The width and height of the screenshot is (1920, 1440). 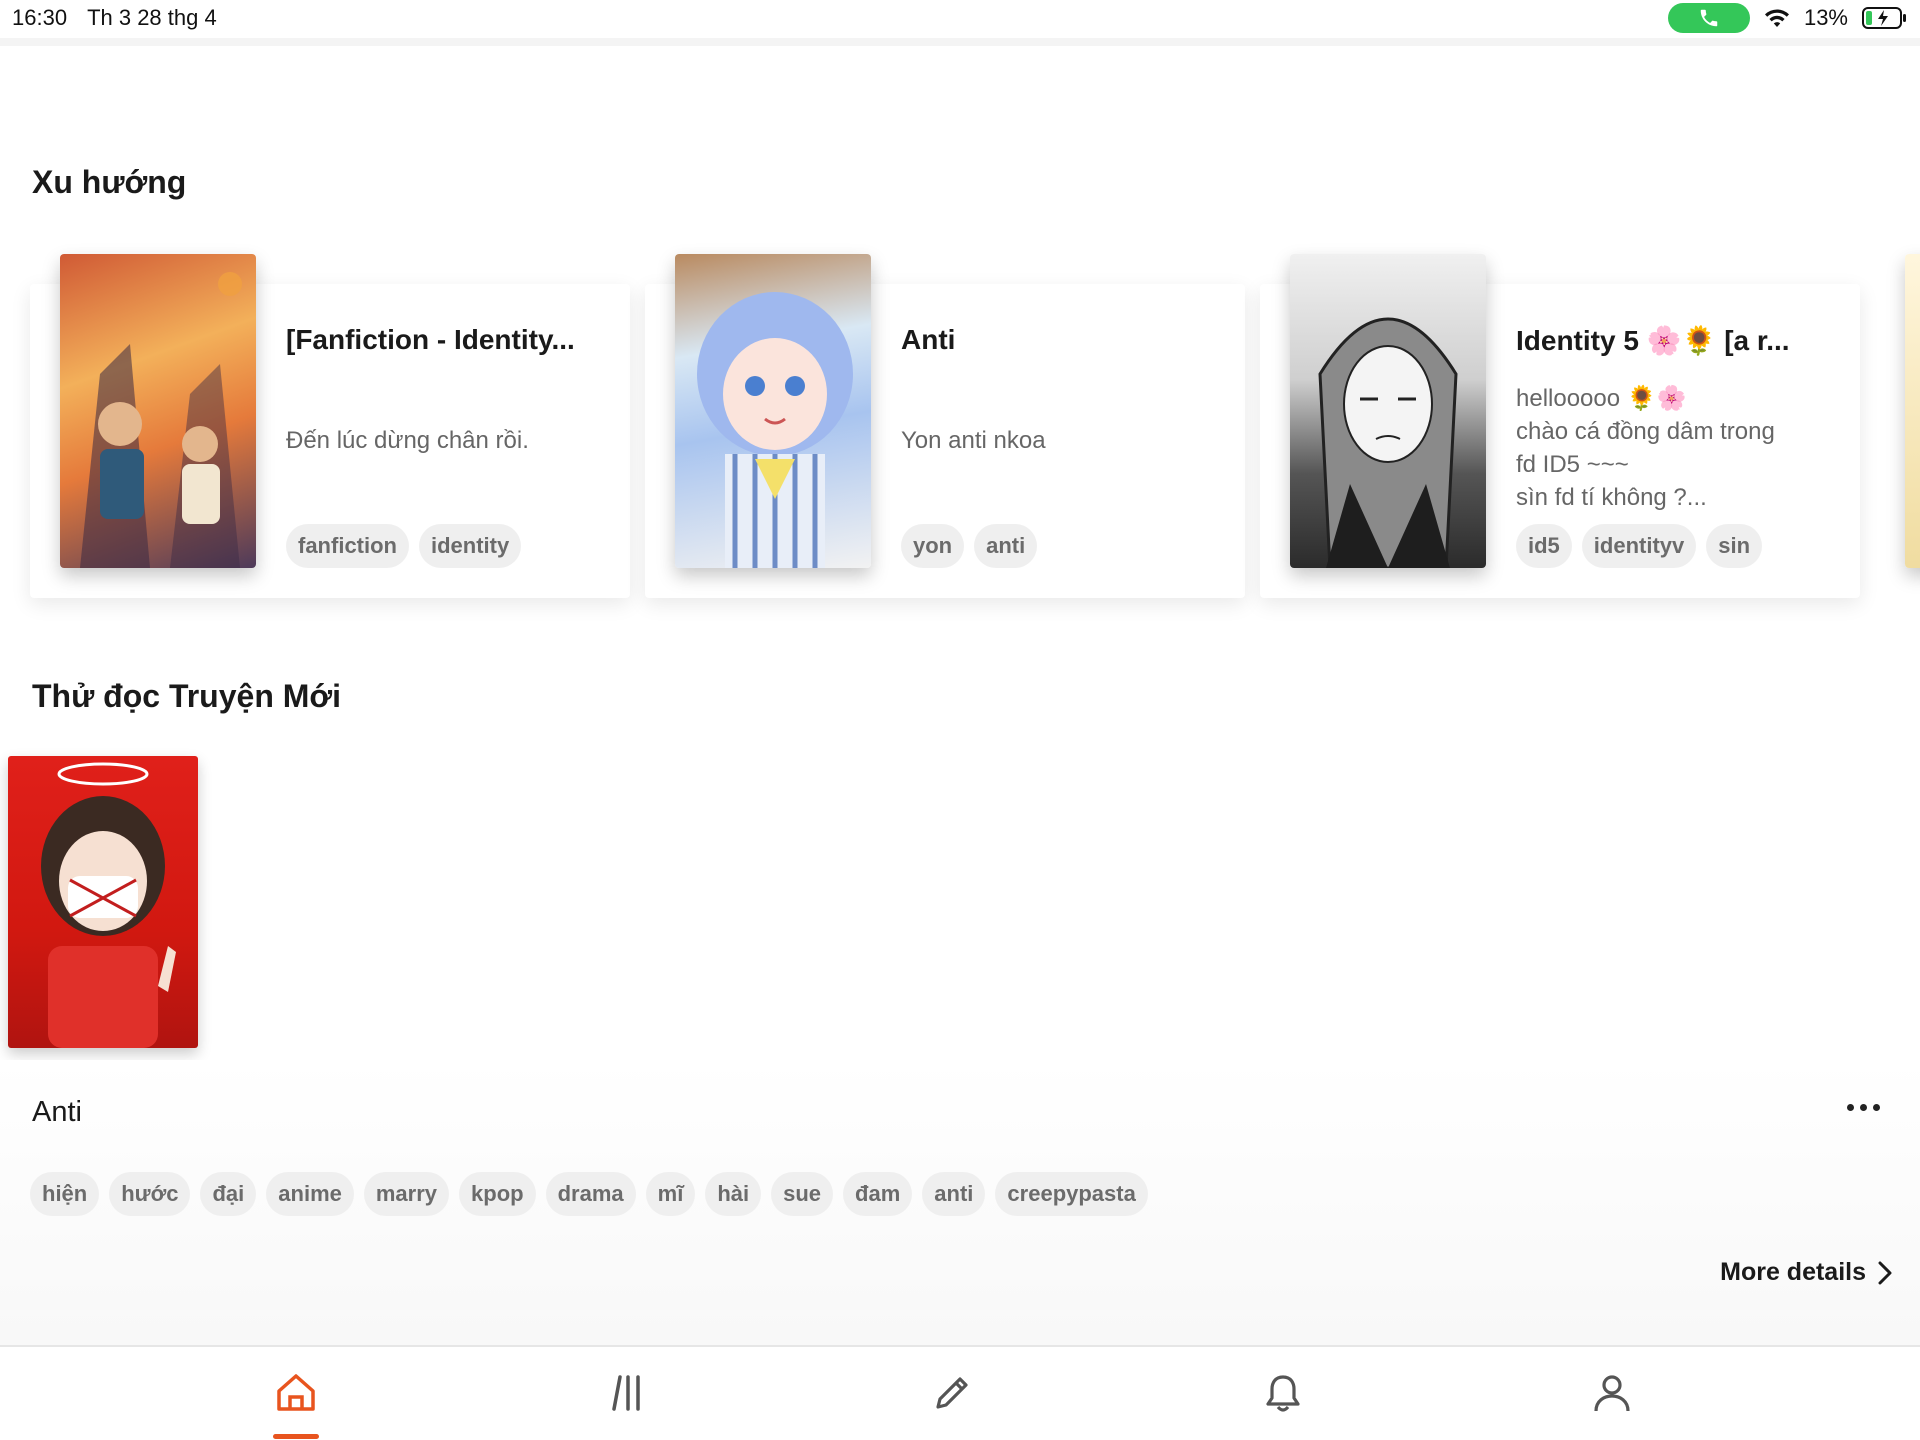 What do you see at coordinates (1885, 1272) in the screenshot?
I see `chevron-right-icon` at bounding box center [1885, 1272].